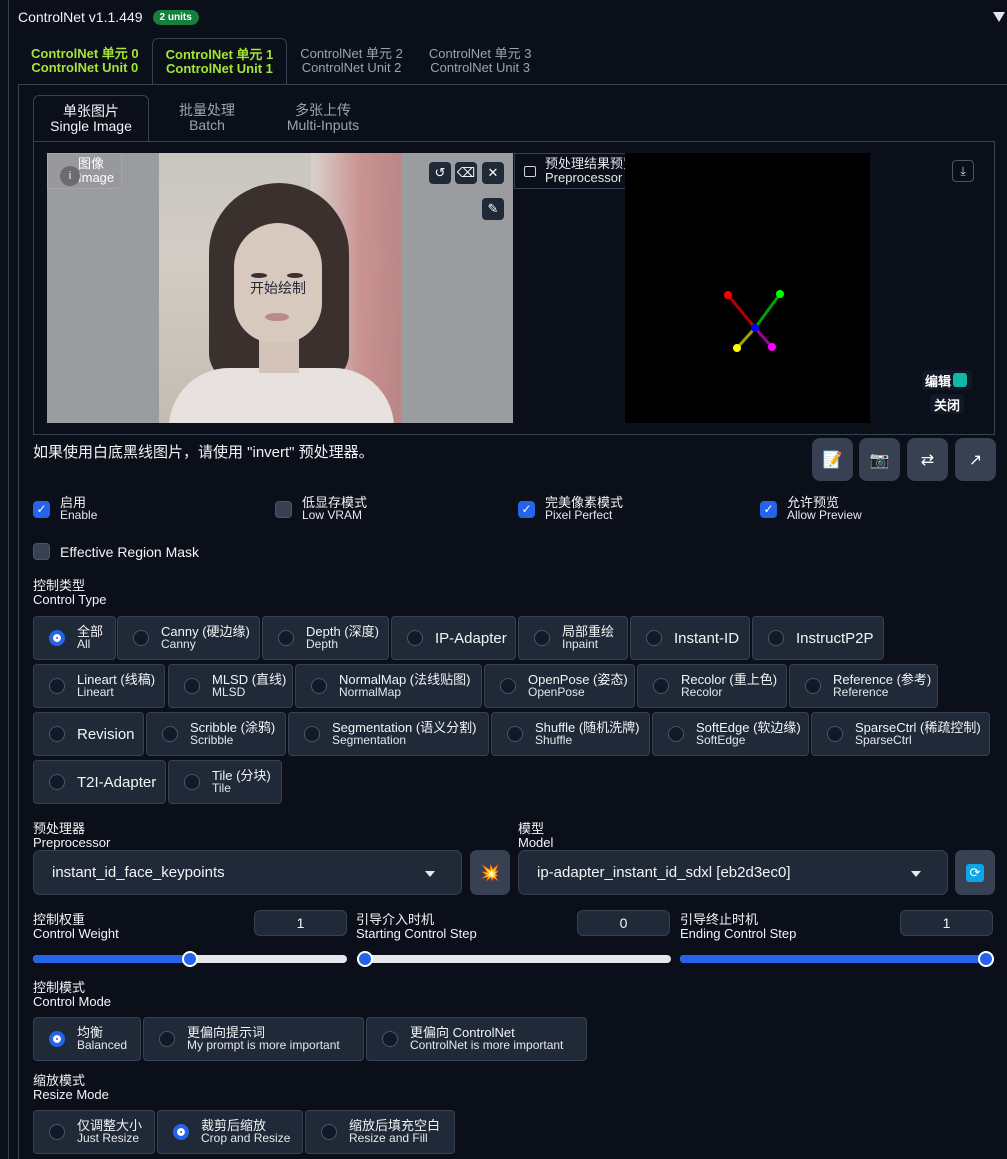 The image size is (1007, 1159). I want to click on control-type-recolor: Recolor (重上色) Recolor, so click(712, 686).